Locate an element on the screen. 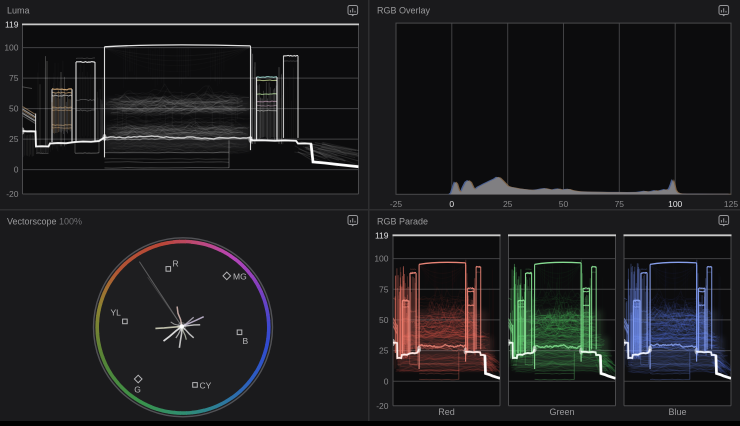 The width and height of the screenshot is (740, 426). svg-text: 100% is located at coordinates (70, 222).